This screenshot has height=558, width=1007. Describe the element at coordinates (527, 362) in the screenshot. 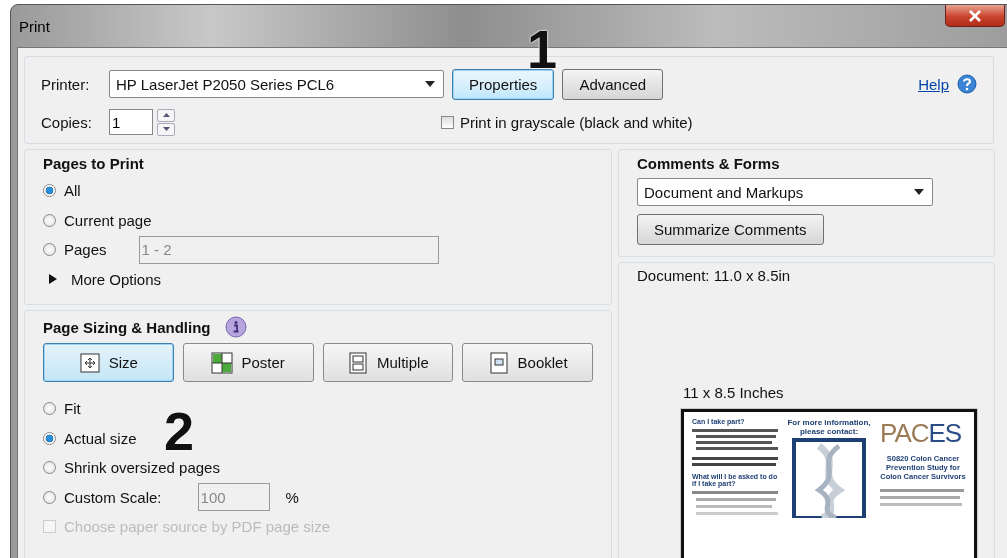

I see `mode-button: Booklet` at that location.